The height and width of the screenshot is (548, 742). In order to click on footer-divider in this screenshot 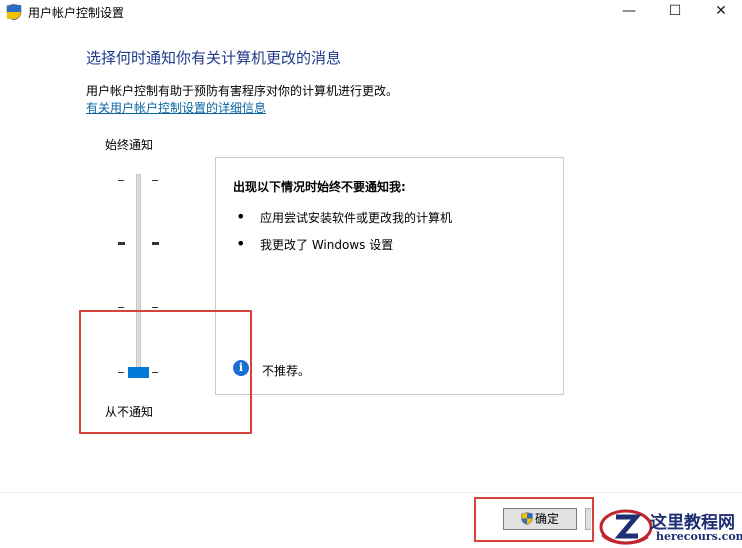, I will do `click(371, 492)`.